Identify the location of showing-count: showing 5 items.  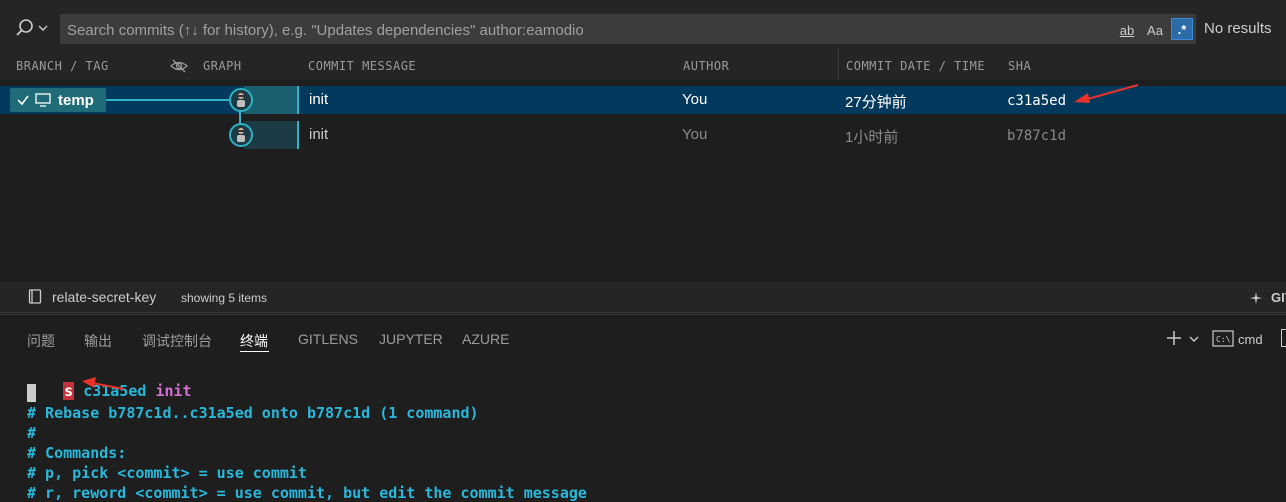
(224, 298).